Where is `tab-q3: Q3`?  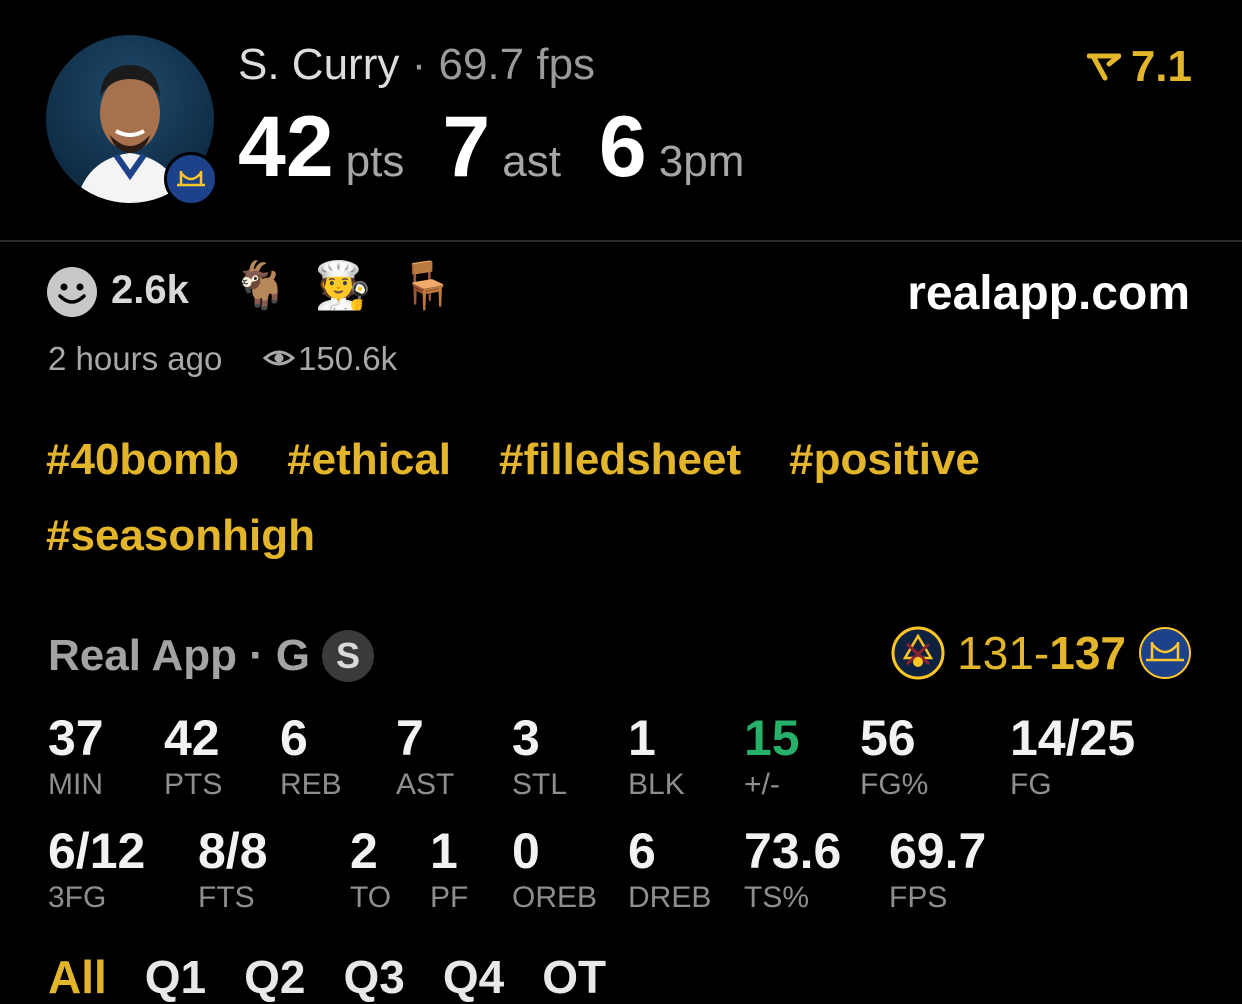 tab-q3: Q3 is located at coordinates (374, 977).